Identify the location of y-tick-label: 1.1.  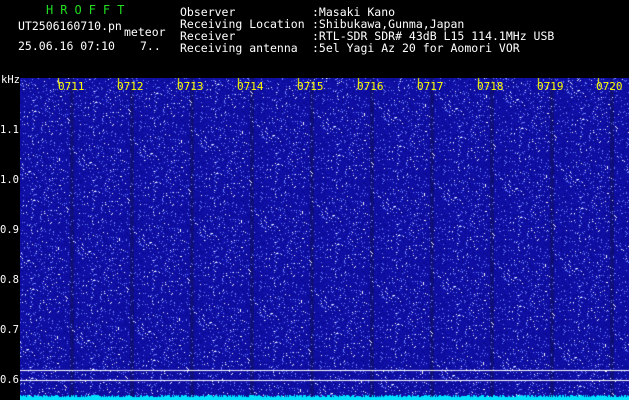
(9, 130).